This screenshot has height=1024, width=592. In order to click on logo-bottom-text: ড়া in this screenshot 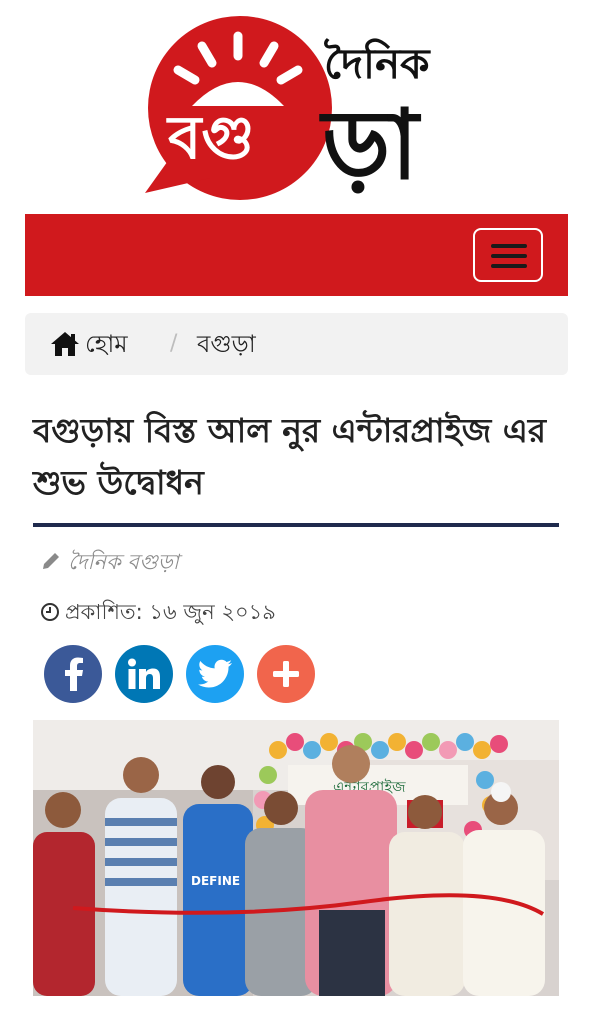, I will do `click(370, 145)`.